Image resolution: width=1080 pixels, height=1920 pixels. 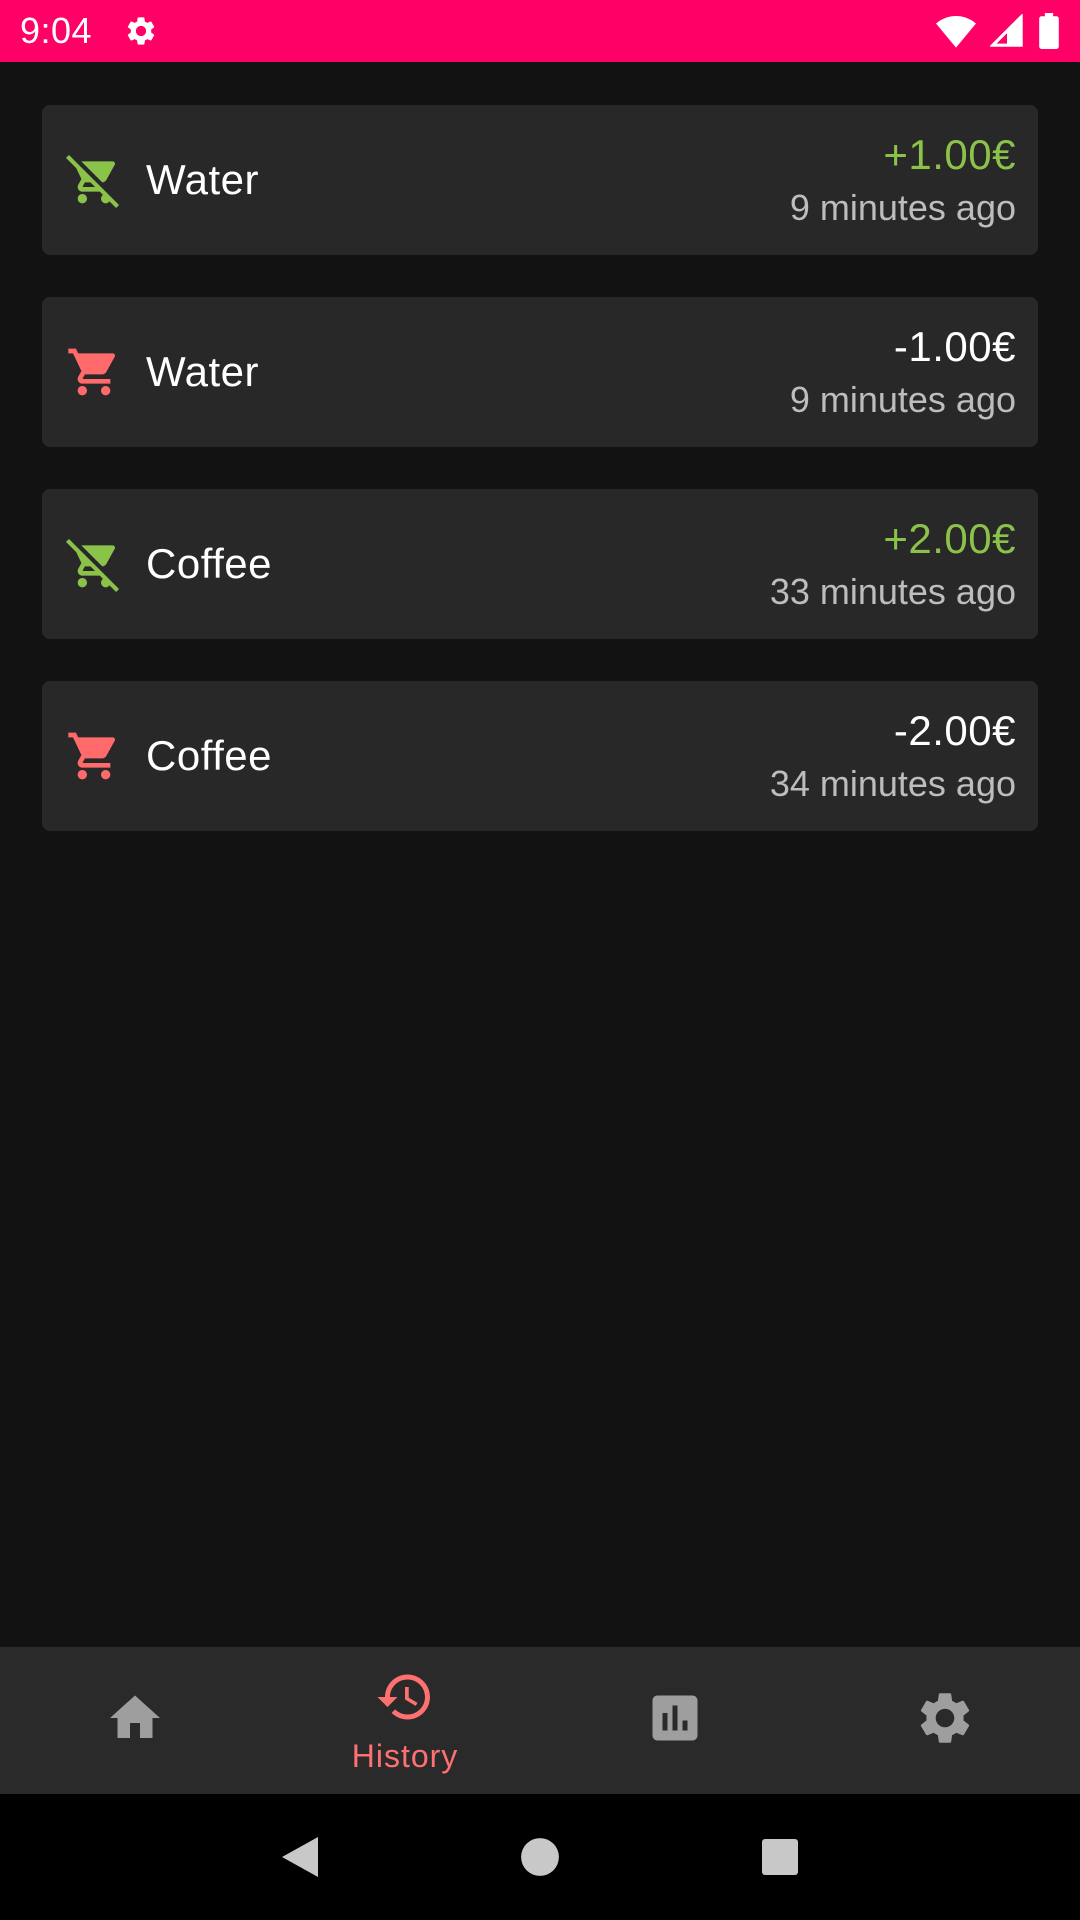 What do you see at coordinates (540, 372) in the screenshot?
I see `history-item: Water -1.00€ 9 minutes ago` at bounding box center [540, 372].